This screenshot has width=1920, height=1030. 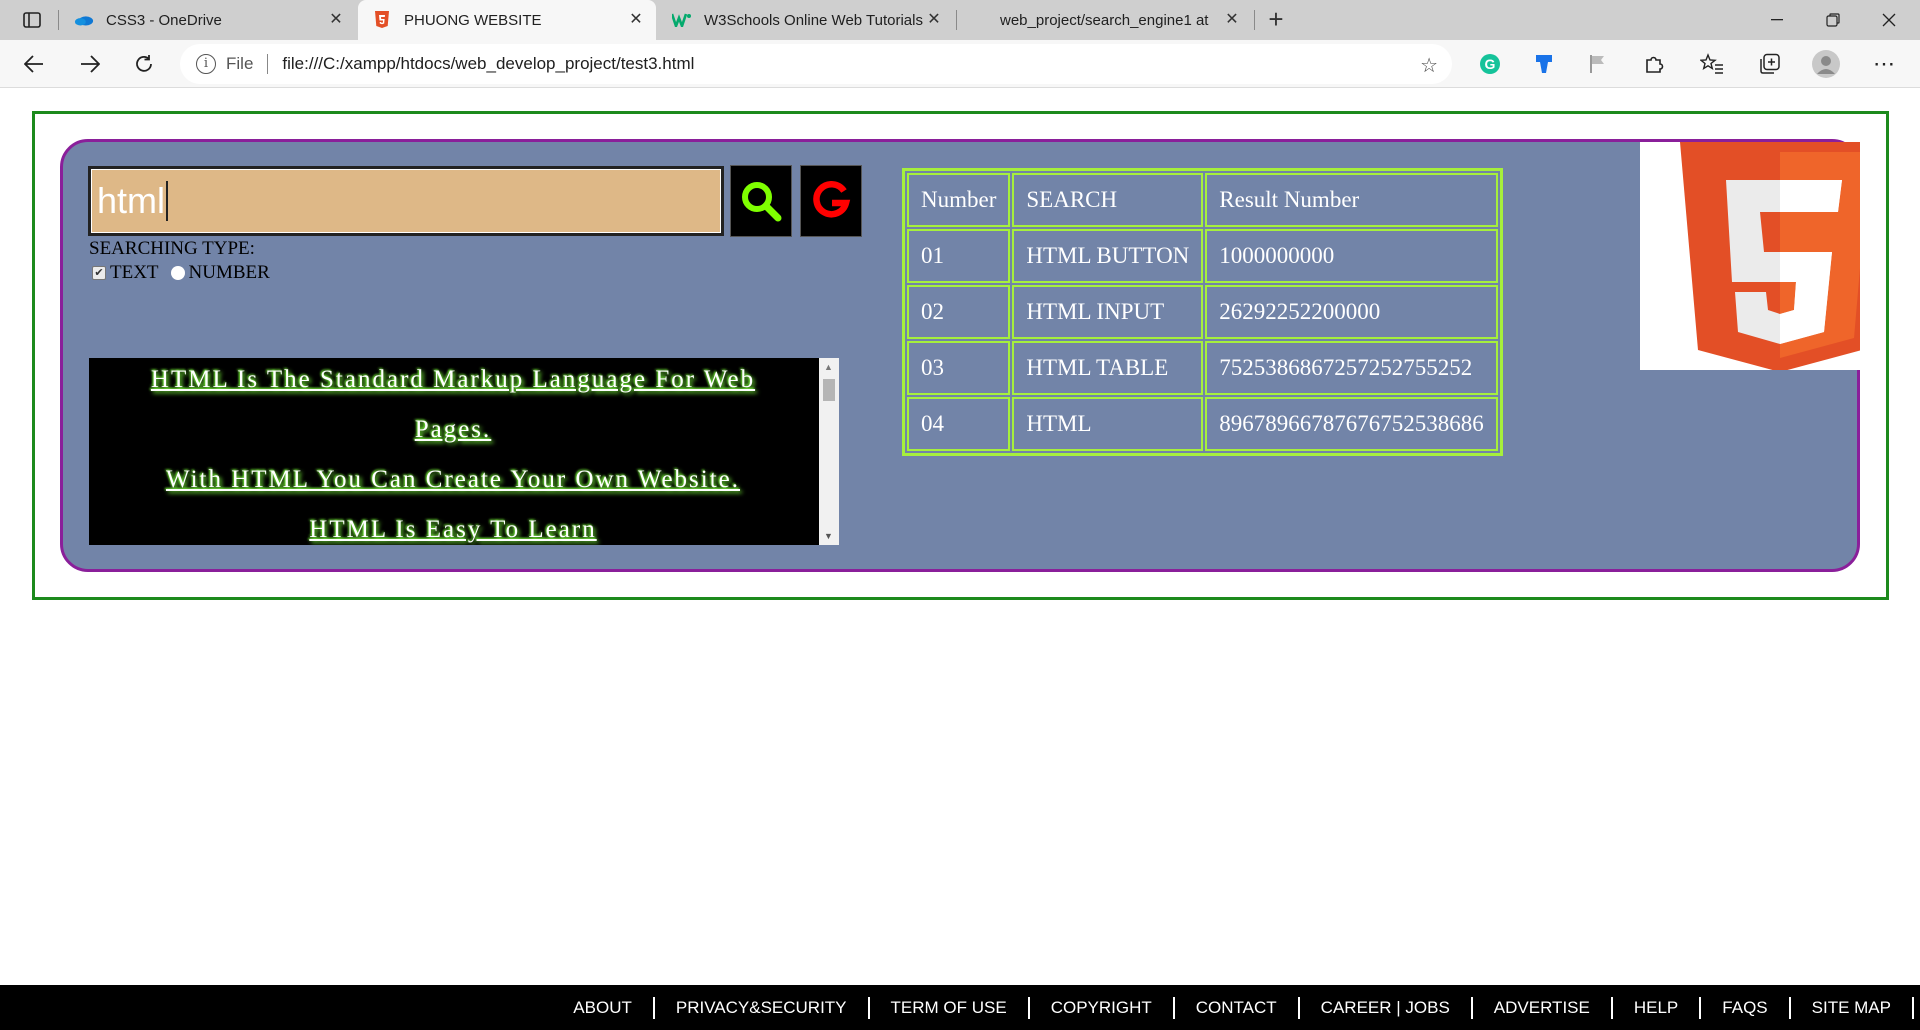 I want to click on google-search-button, so click(x=831, y=201).